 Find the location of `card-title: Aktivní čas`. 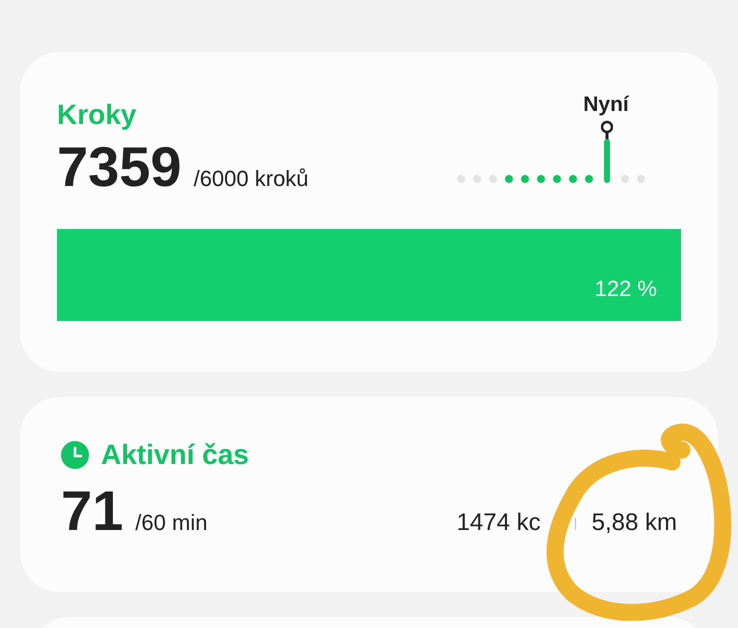

card-title: Aktivní čas is located at coordinates (175, 455).